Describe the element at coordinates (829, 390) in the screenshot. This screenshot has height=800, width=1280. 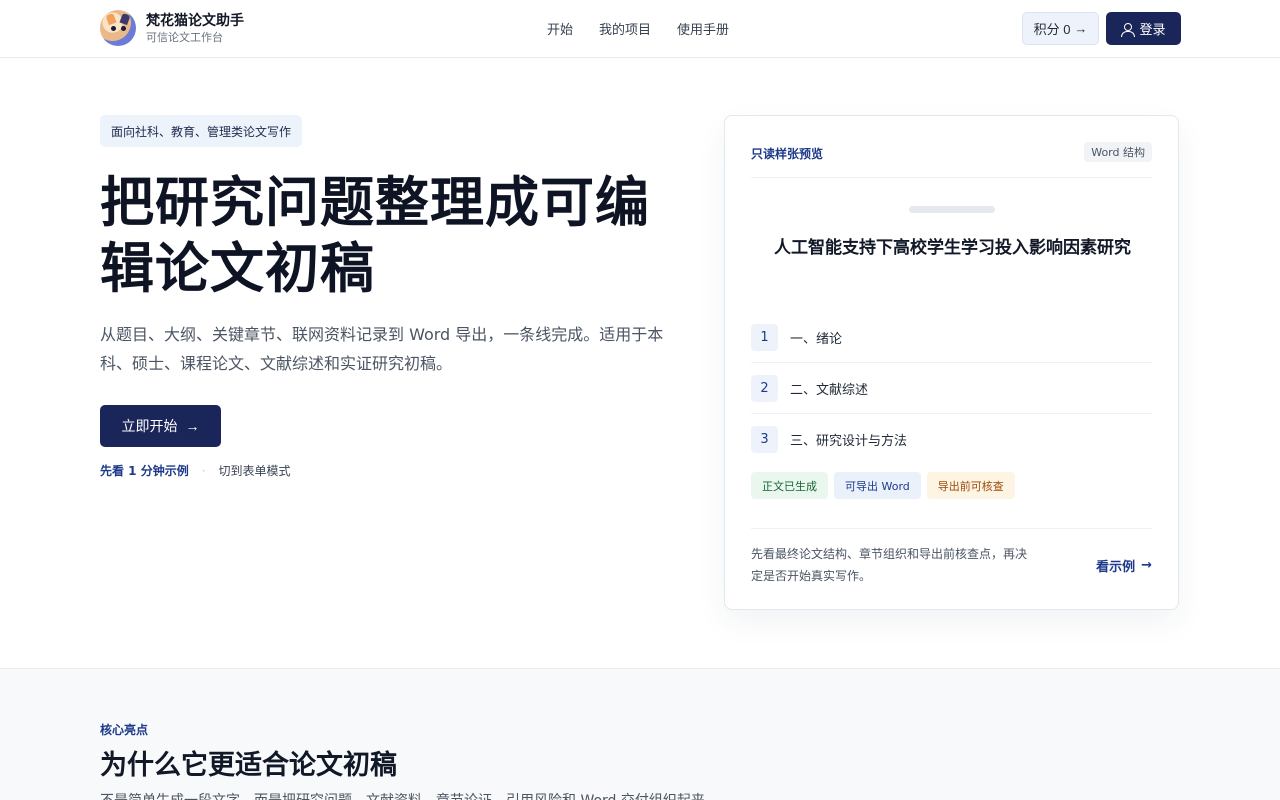
I see `chapter-title: 二、文献综述` at that location.